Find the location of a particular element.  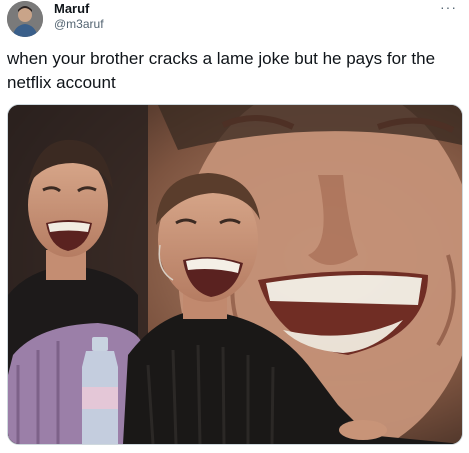

avatar-image is located at coordinates (25, 19).